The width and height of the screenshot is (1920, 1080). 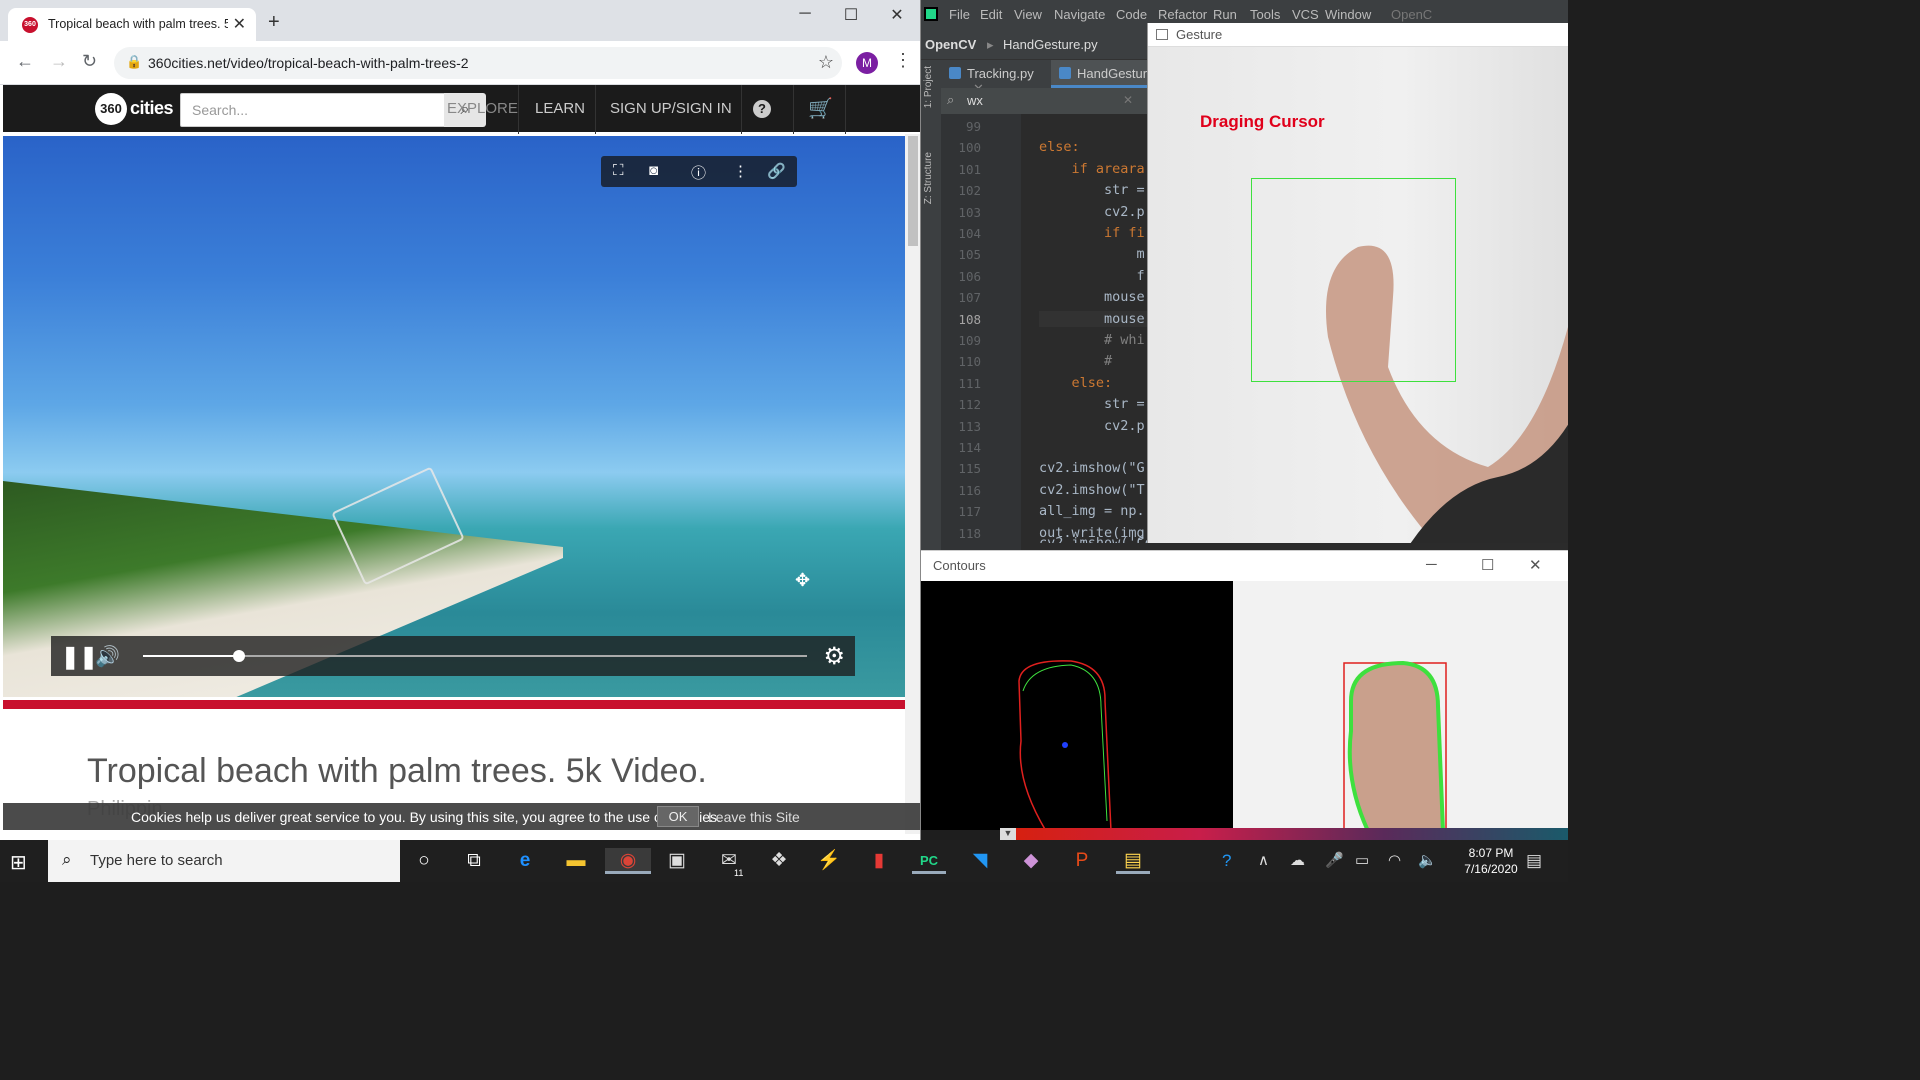 I want to click on chrome-taskbar-icon: ◉, so click(x=628, y=861).